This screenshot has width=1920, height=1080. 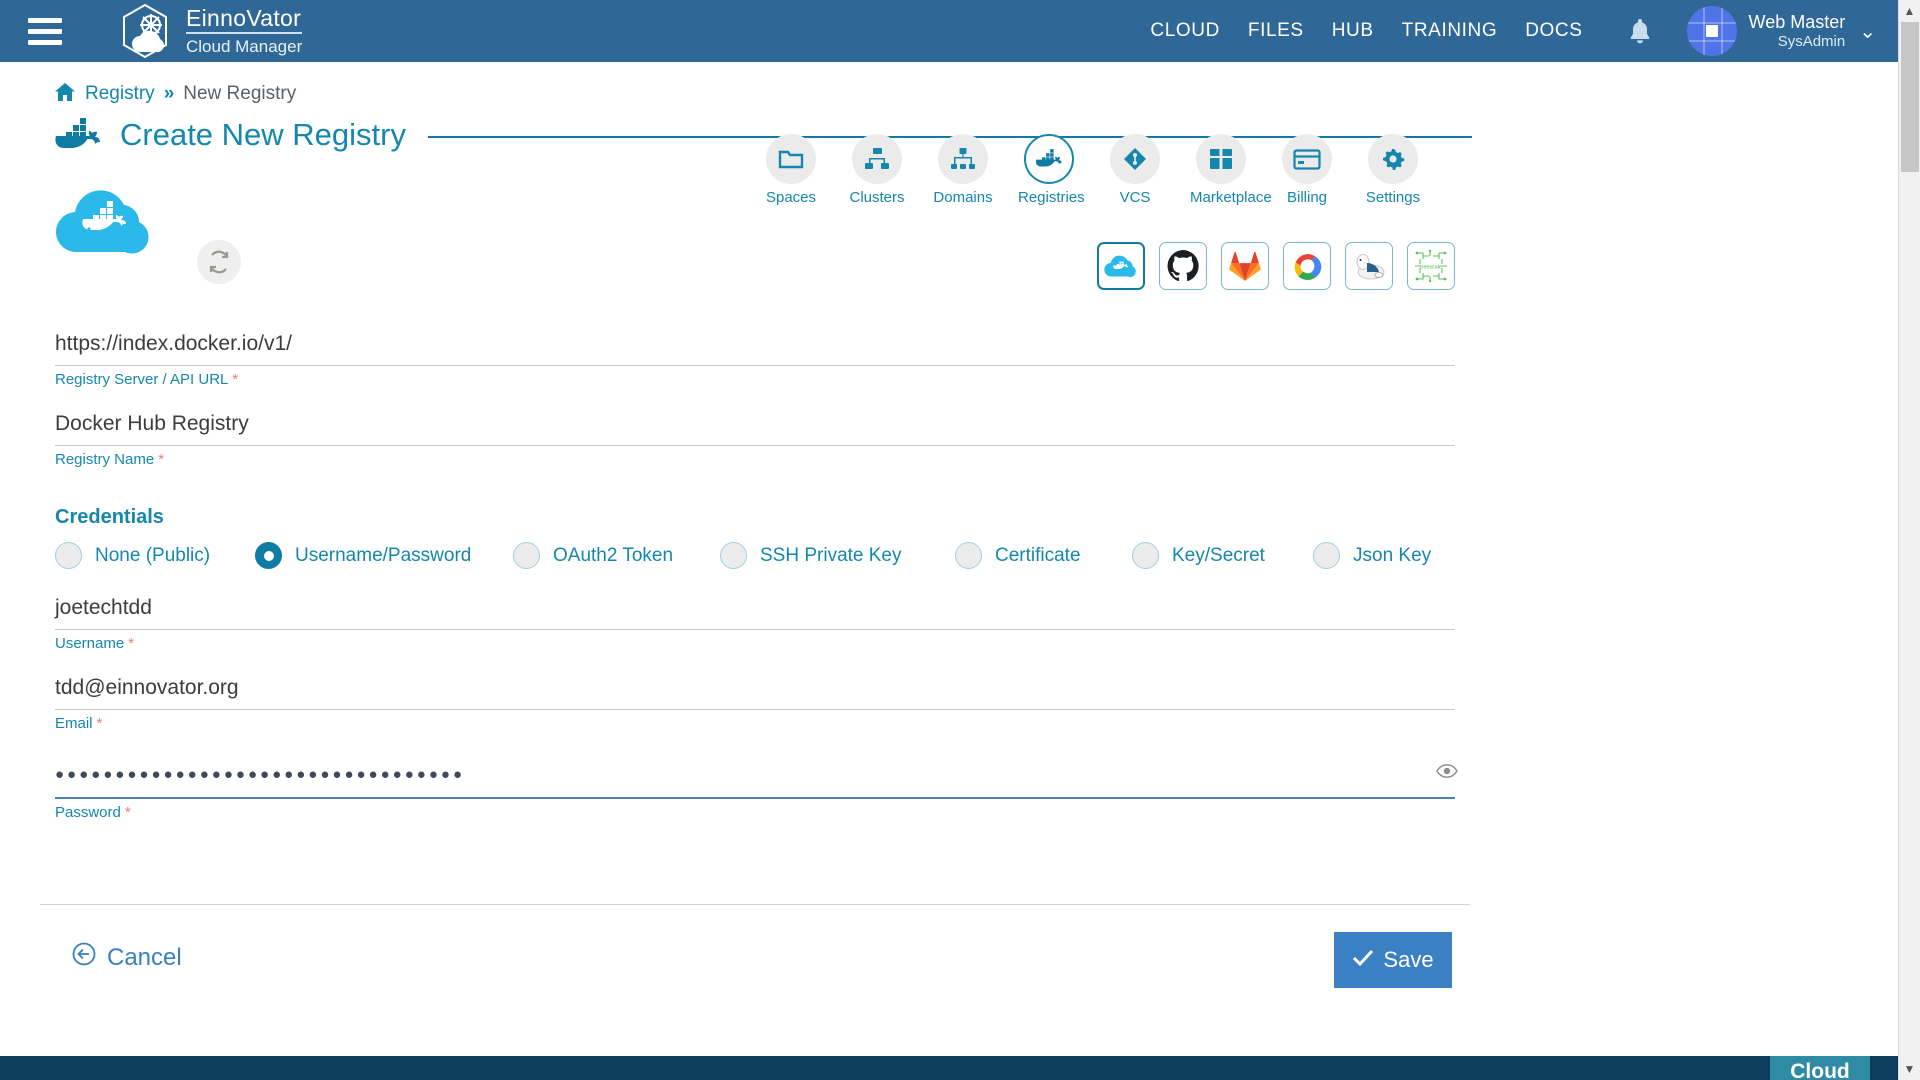 I want to click on provider-gitlab, so click(x=1245, y=266).